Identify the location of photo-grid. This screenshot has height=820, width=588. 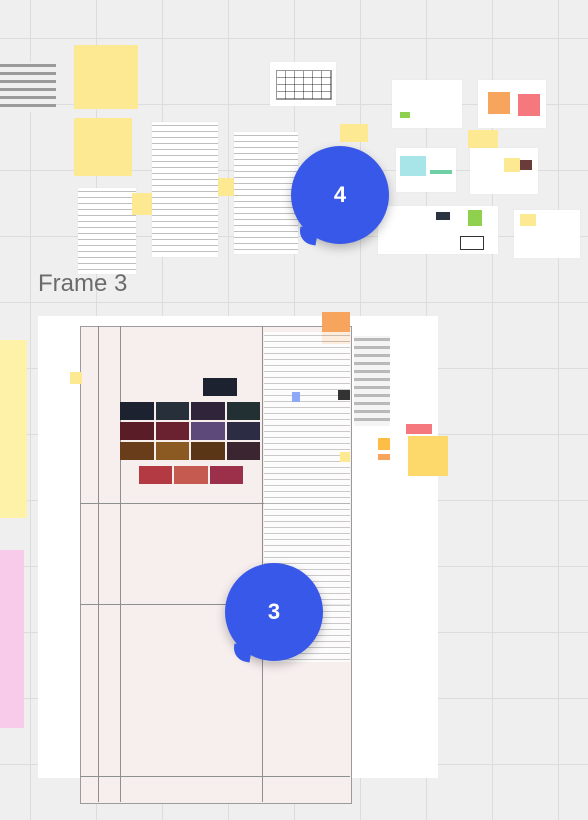
(190, 431).